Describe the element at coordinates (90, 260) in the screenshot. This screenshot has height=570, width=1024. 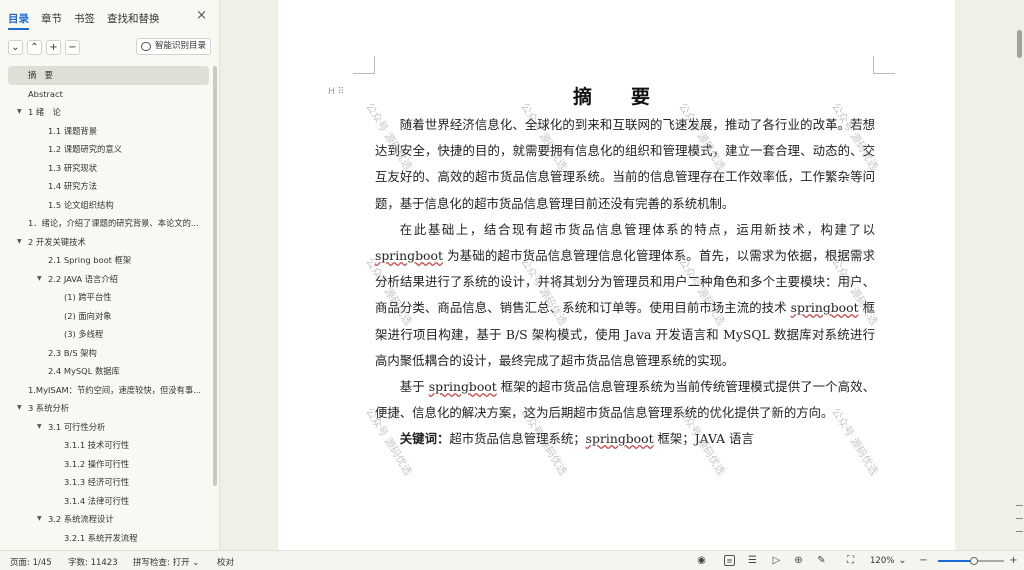
I see `toc-item-label: 2.1 Spring boot 框架` at that location.